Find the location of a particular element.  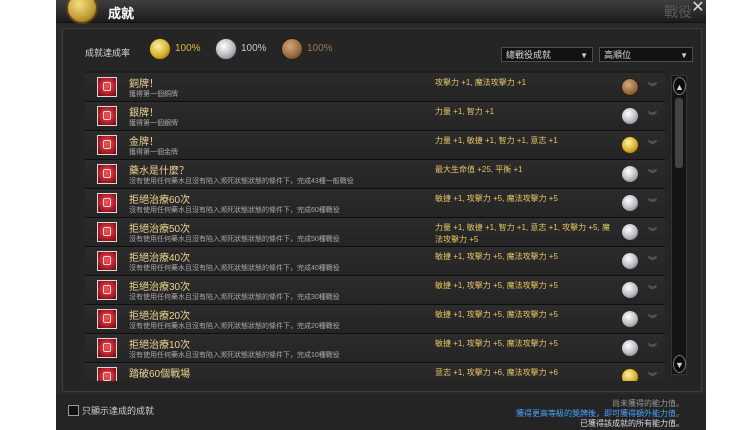

achievement-description: 沒有使用任何藥水且沒有陷入瀕死狀態狀態的條件下，完成43種一般戰役 is located at coordinates (241, 181).